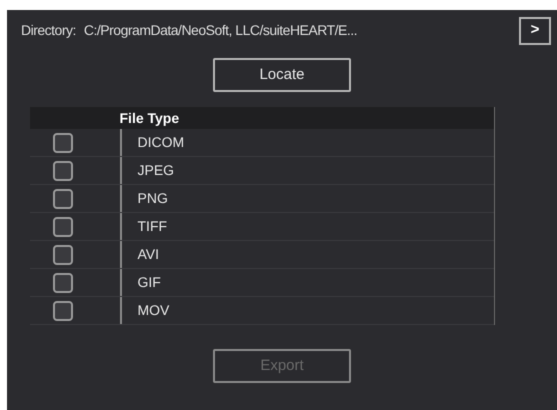 The width and height of the screenshot is (557, 410). I want to click on file-type-name: PNG, so click(153, 198).